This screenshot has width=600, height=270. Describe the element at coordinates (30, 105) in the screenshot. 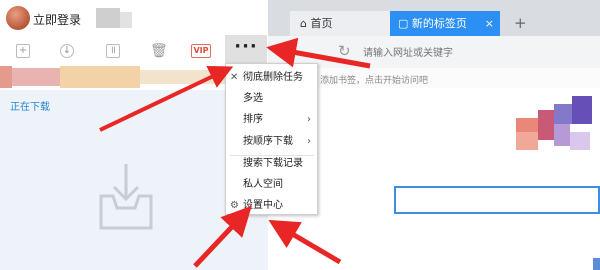

I see `sidebar-item-downloading: 正在下载` at that location.